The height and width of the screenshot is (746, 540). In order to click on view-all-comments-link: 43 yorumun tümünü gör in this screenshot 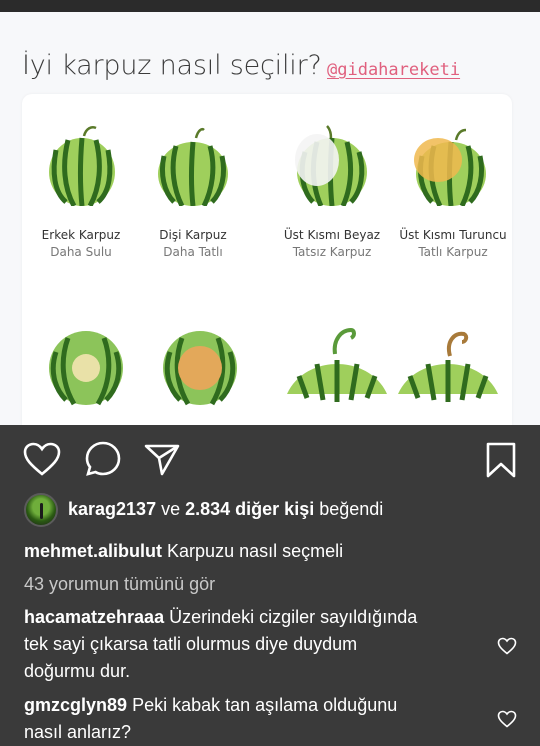, I will do `click(119, 584)`.